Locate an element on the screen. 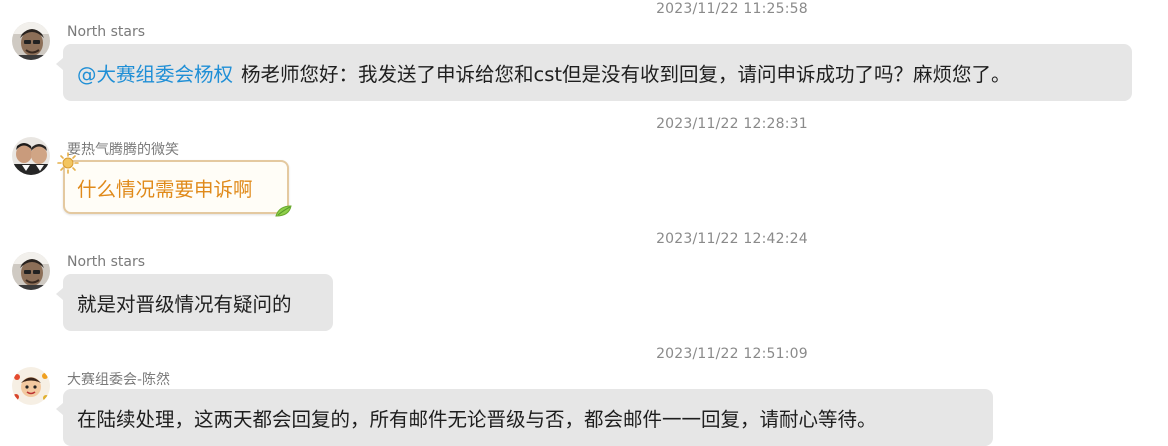 The width and height of the screenshot is (1168, 446). timestamp: 2023/11/22 12:42:24 is located at coordinates (732, 239).